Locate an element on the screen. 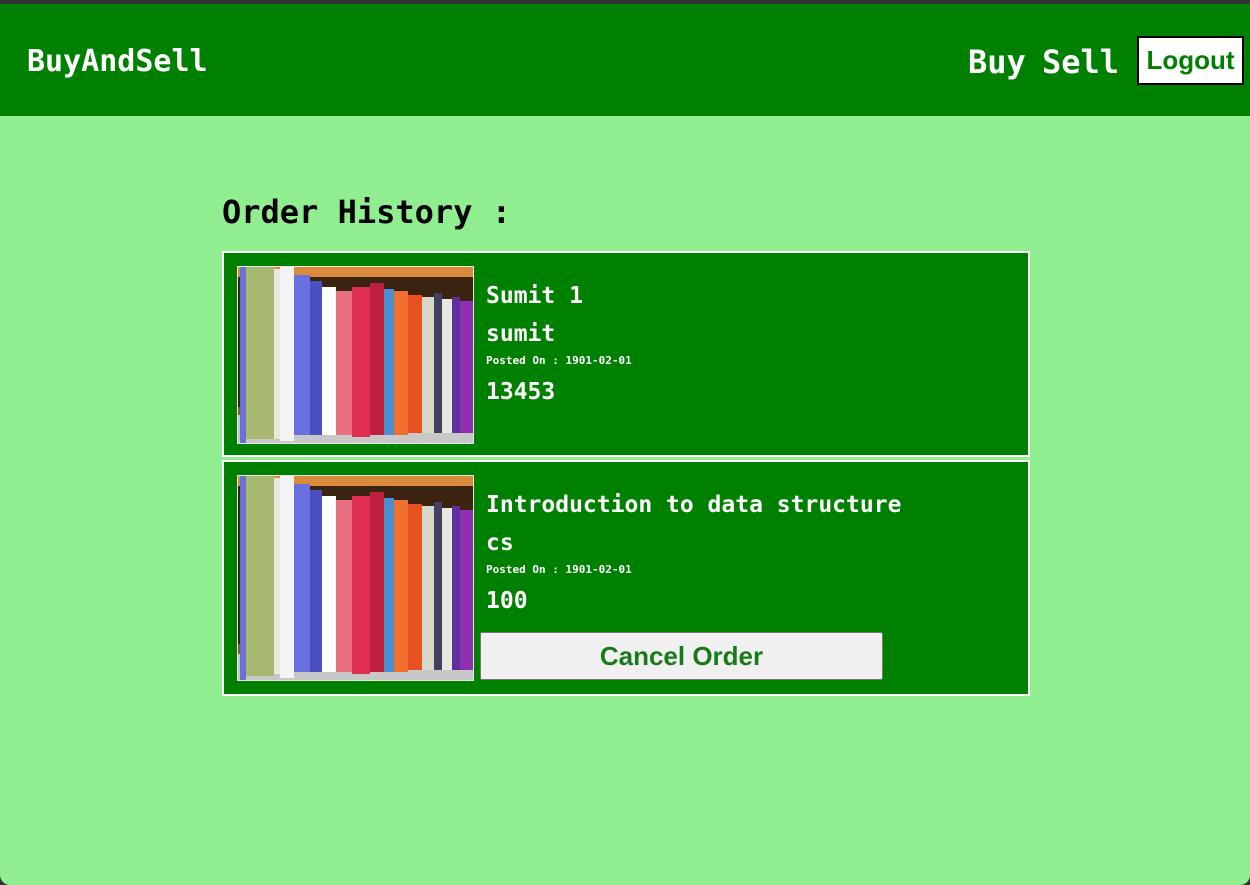  page-heading: Order History : is located at coordinates (366, 212).